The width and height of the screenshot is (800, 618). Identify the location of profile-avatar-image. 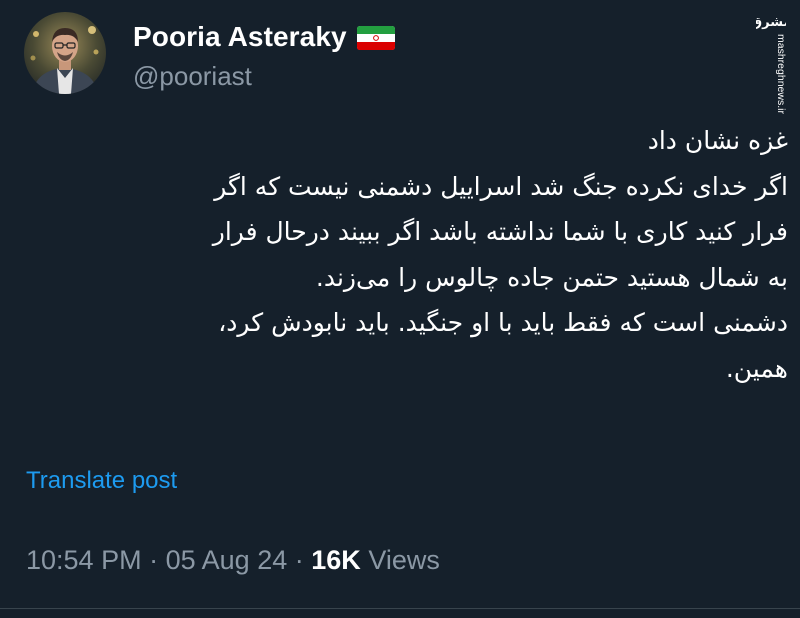
(65, 53).